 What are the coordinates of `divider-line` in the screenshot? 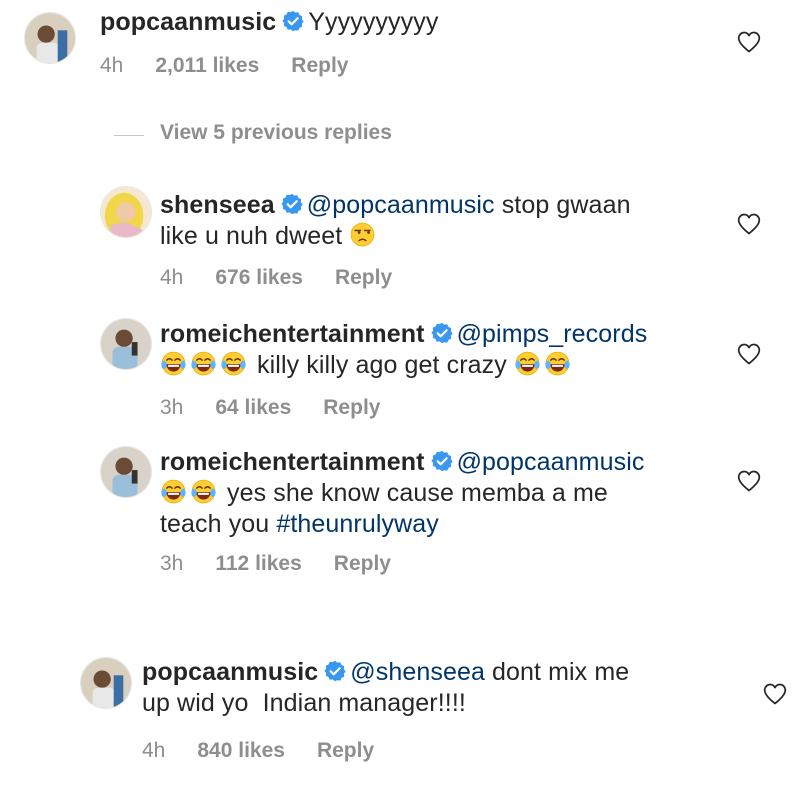 It's located at (129, 135).